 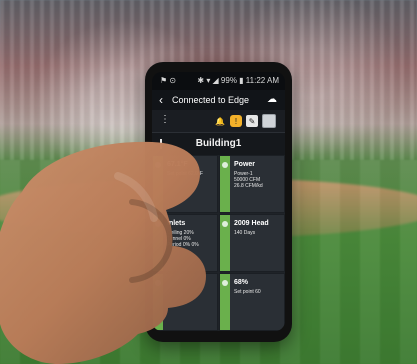 What do you see at coordinates (225, 283) in the screenshot?
I see `humidity-icon` at bounding box center [225, 283].